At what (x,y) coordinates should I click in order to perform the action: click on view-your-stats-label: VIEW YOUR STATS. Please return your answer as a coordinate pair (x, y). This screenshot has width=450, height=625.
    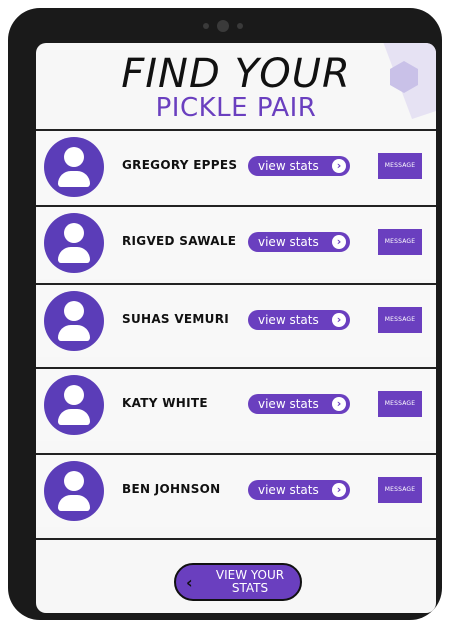
    Looking at the image, I should click on (250, 582).